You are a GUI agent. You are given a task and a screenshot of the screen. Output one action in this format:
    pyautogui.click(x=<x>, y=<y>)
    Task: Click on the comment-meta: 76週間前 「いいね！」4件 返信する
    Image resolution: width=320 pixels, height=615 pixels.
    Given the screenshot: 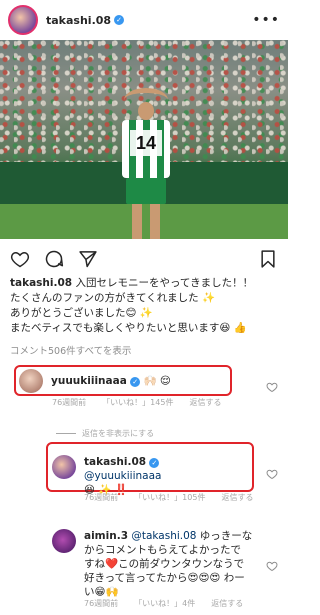 What is the action you would take?
    pyautogui.click(x=163, y=603)
    